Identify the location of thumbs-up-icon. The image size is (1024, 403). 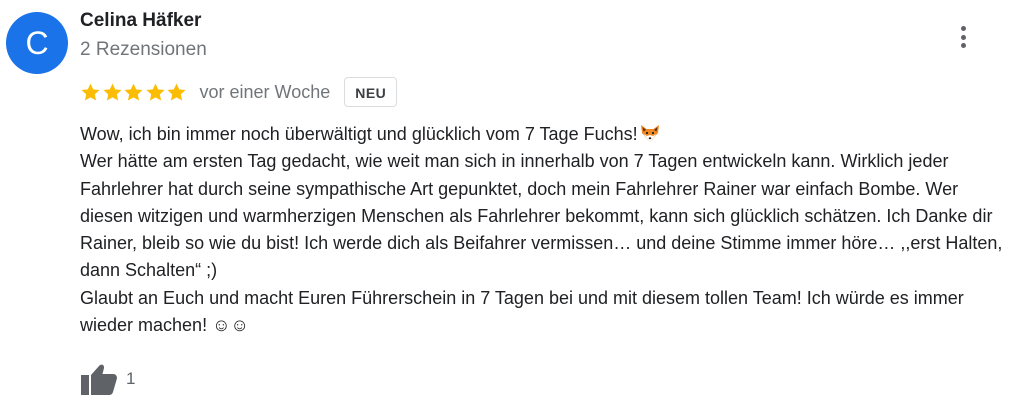
(99, 379).